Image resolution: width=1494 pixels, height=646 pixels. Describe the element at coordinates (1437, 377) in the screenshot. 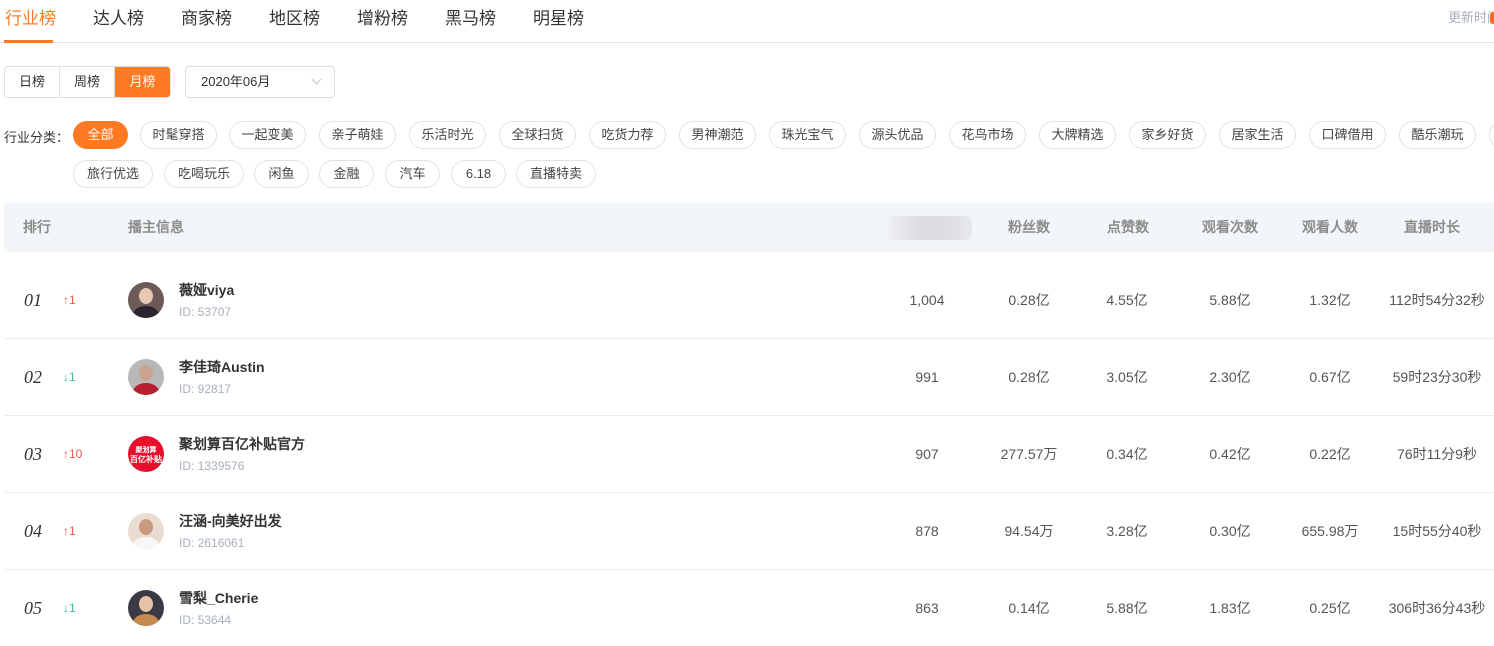

I see `cell-duration: 59时23分30秒` at that location.